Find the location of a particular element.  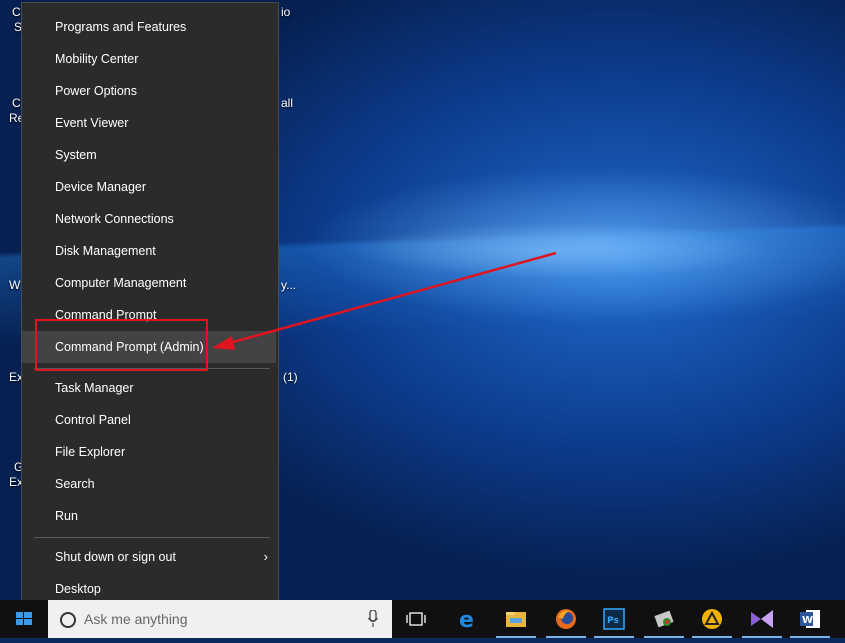

annotation-arrow is located at coordinates (384, 300).